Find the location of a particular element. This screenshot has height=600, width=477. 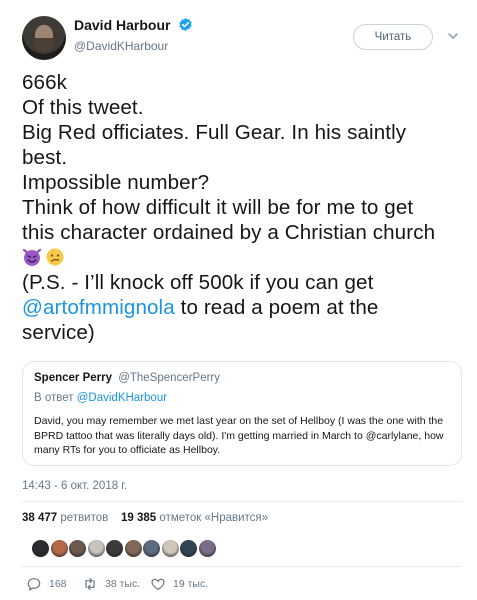

mention-link: @artofmmignola is located at coordinates (98, 307).